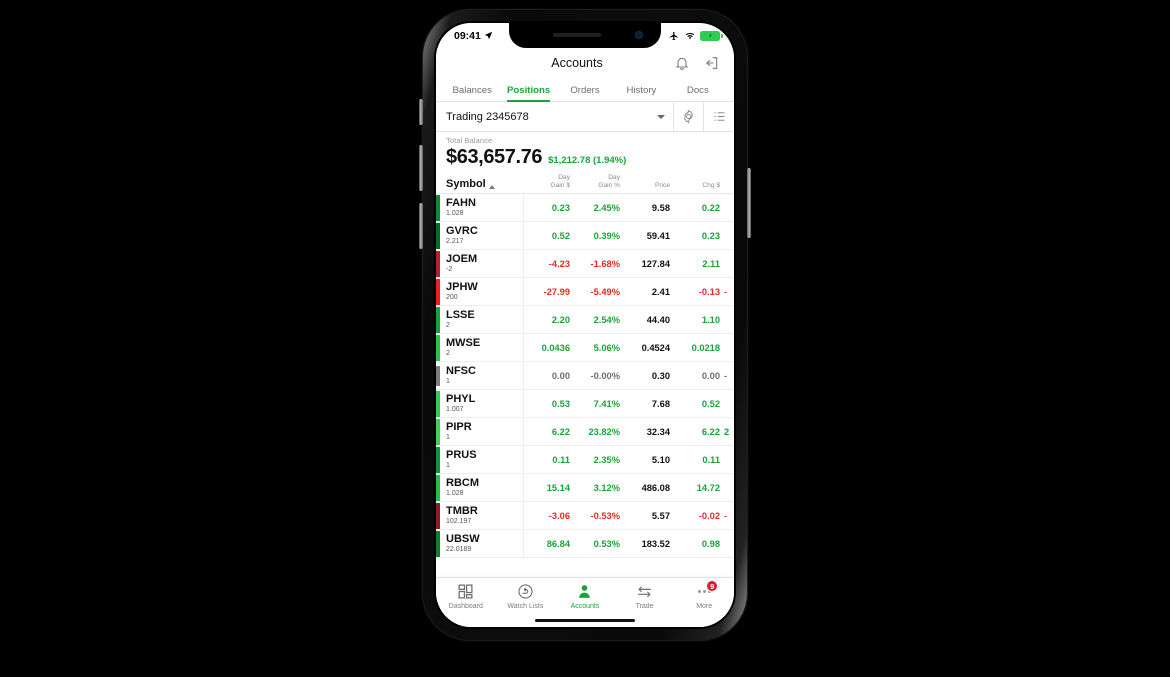 The image size is (1170, 677). What do you see at coordinates (482, 544) in the screenshot?
I see `cell-symbol: UBSW 22.0189` at bounding box center [482, 544].